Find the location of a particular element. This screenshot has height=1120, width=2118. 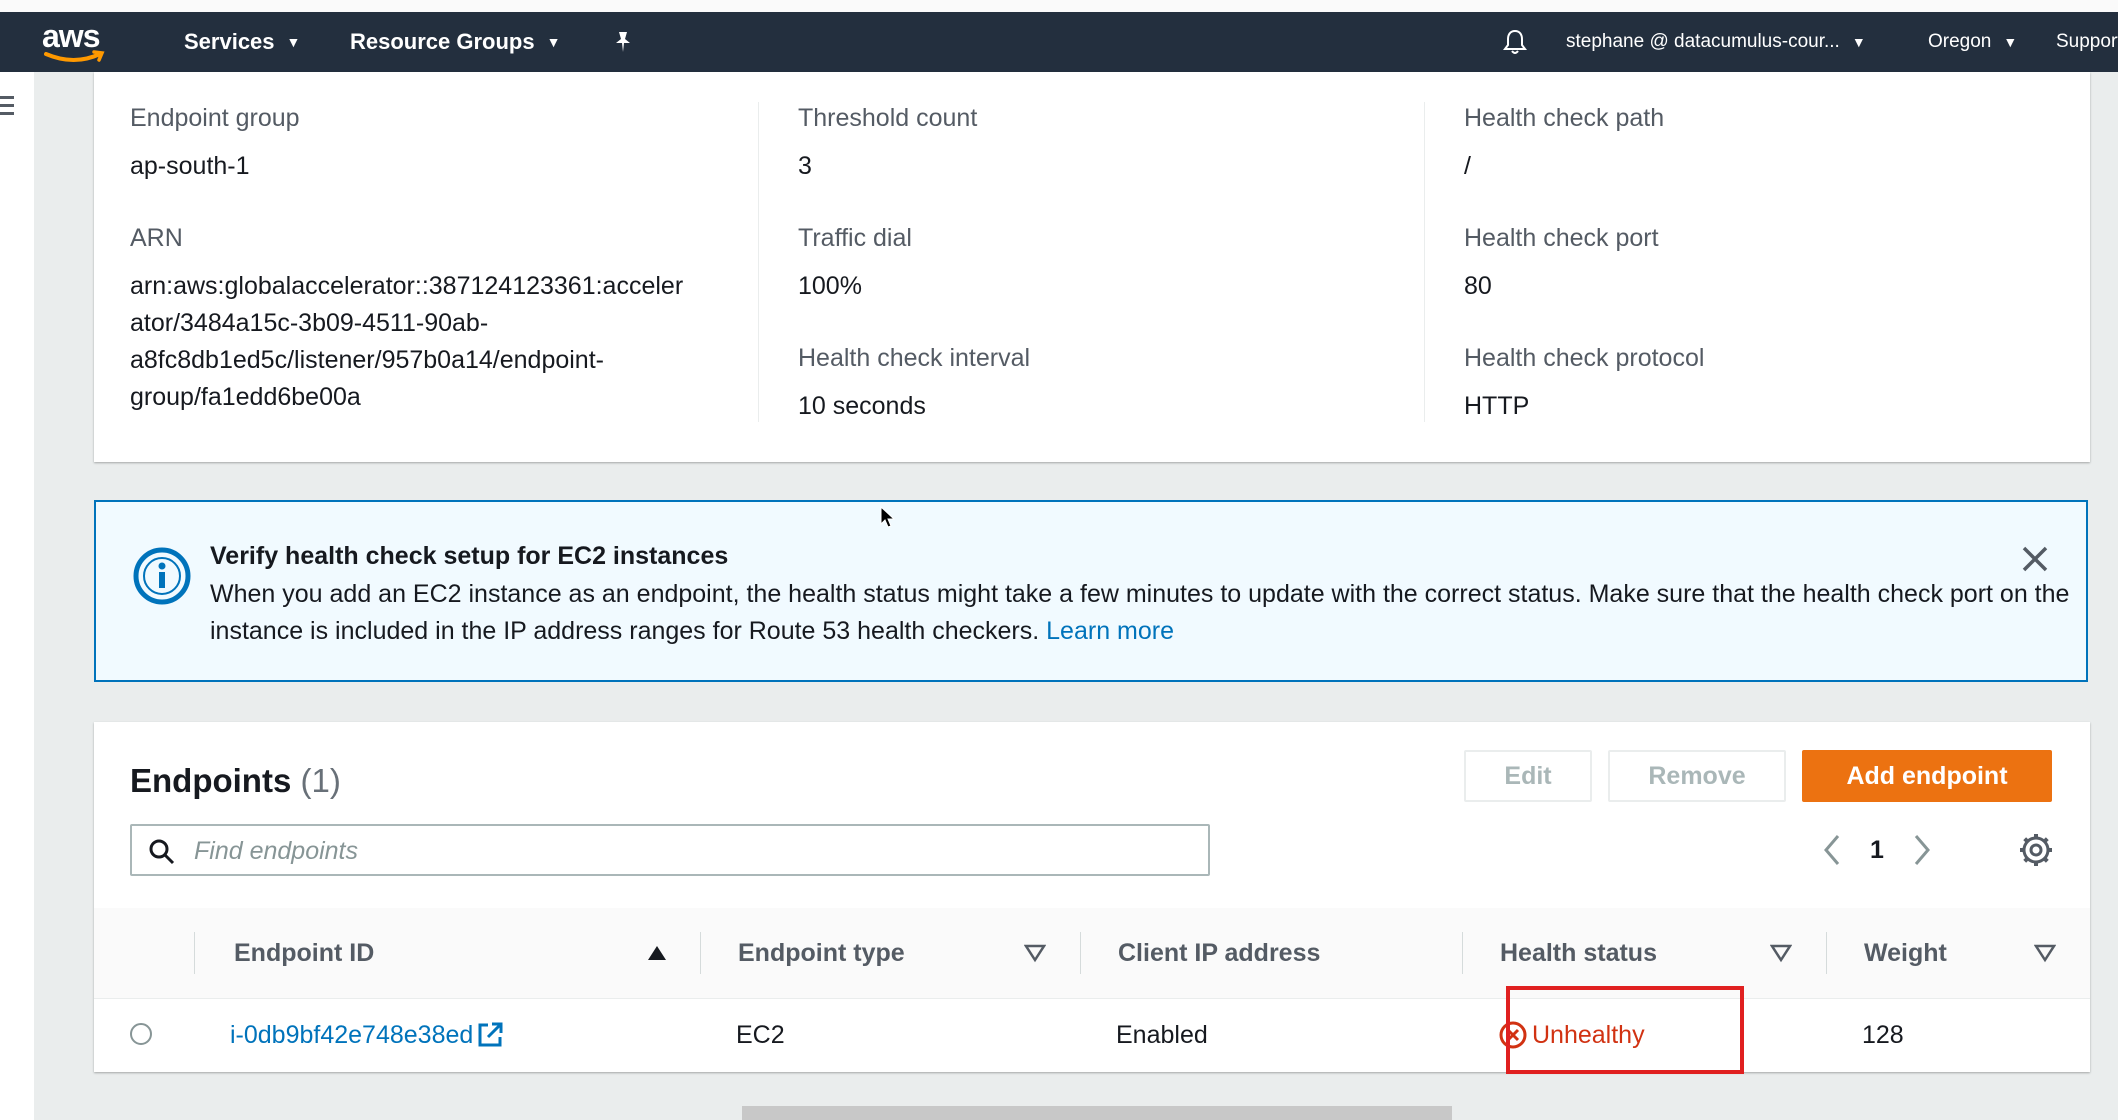

info-icon is located at coordinates (162, 576).